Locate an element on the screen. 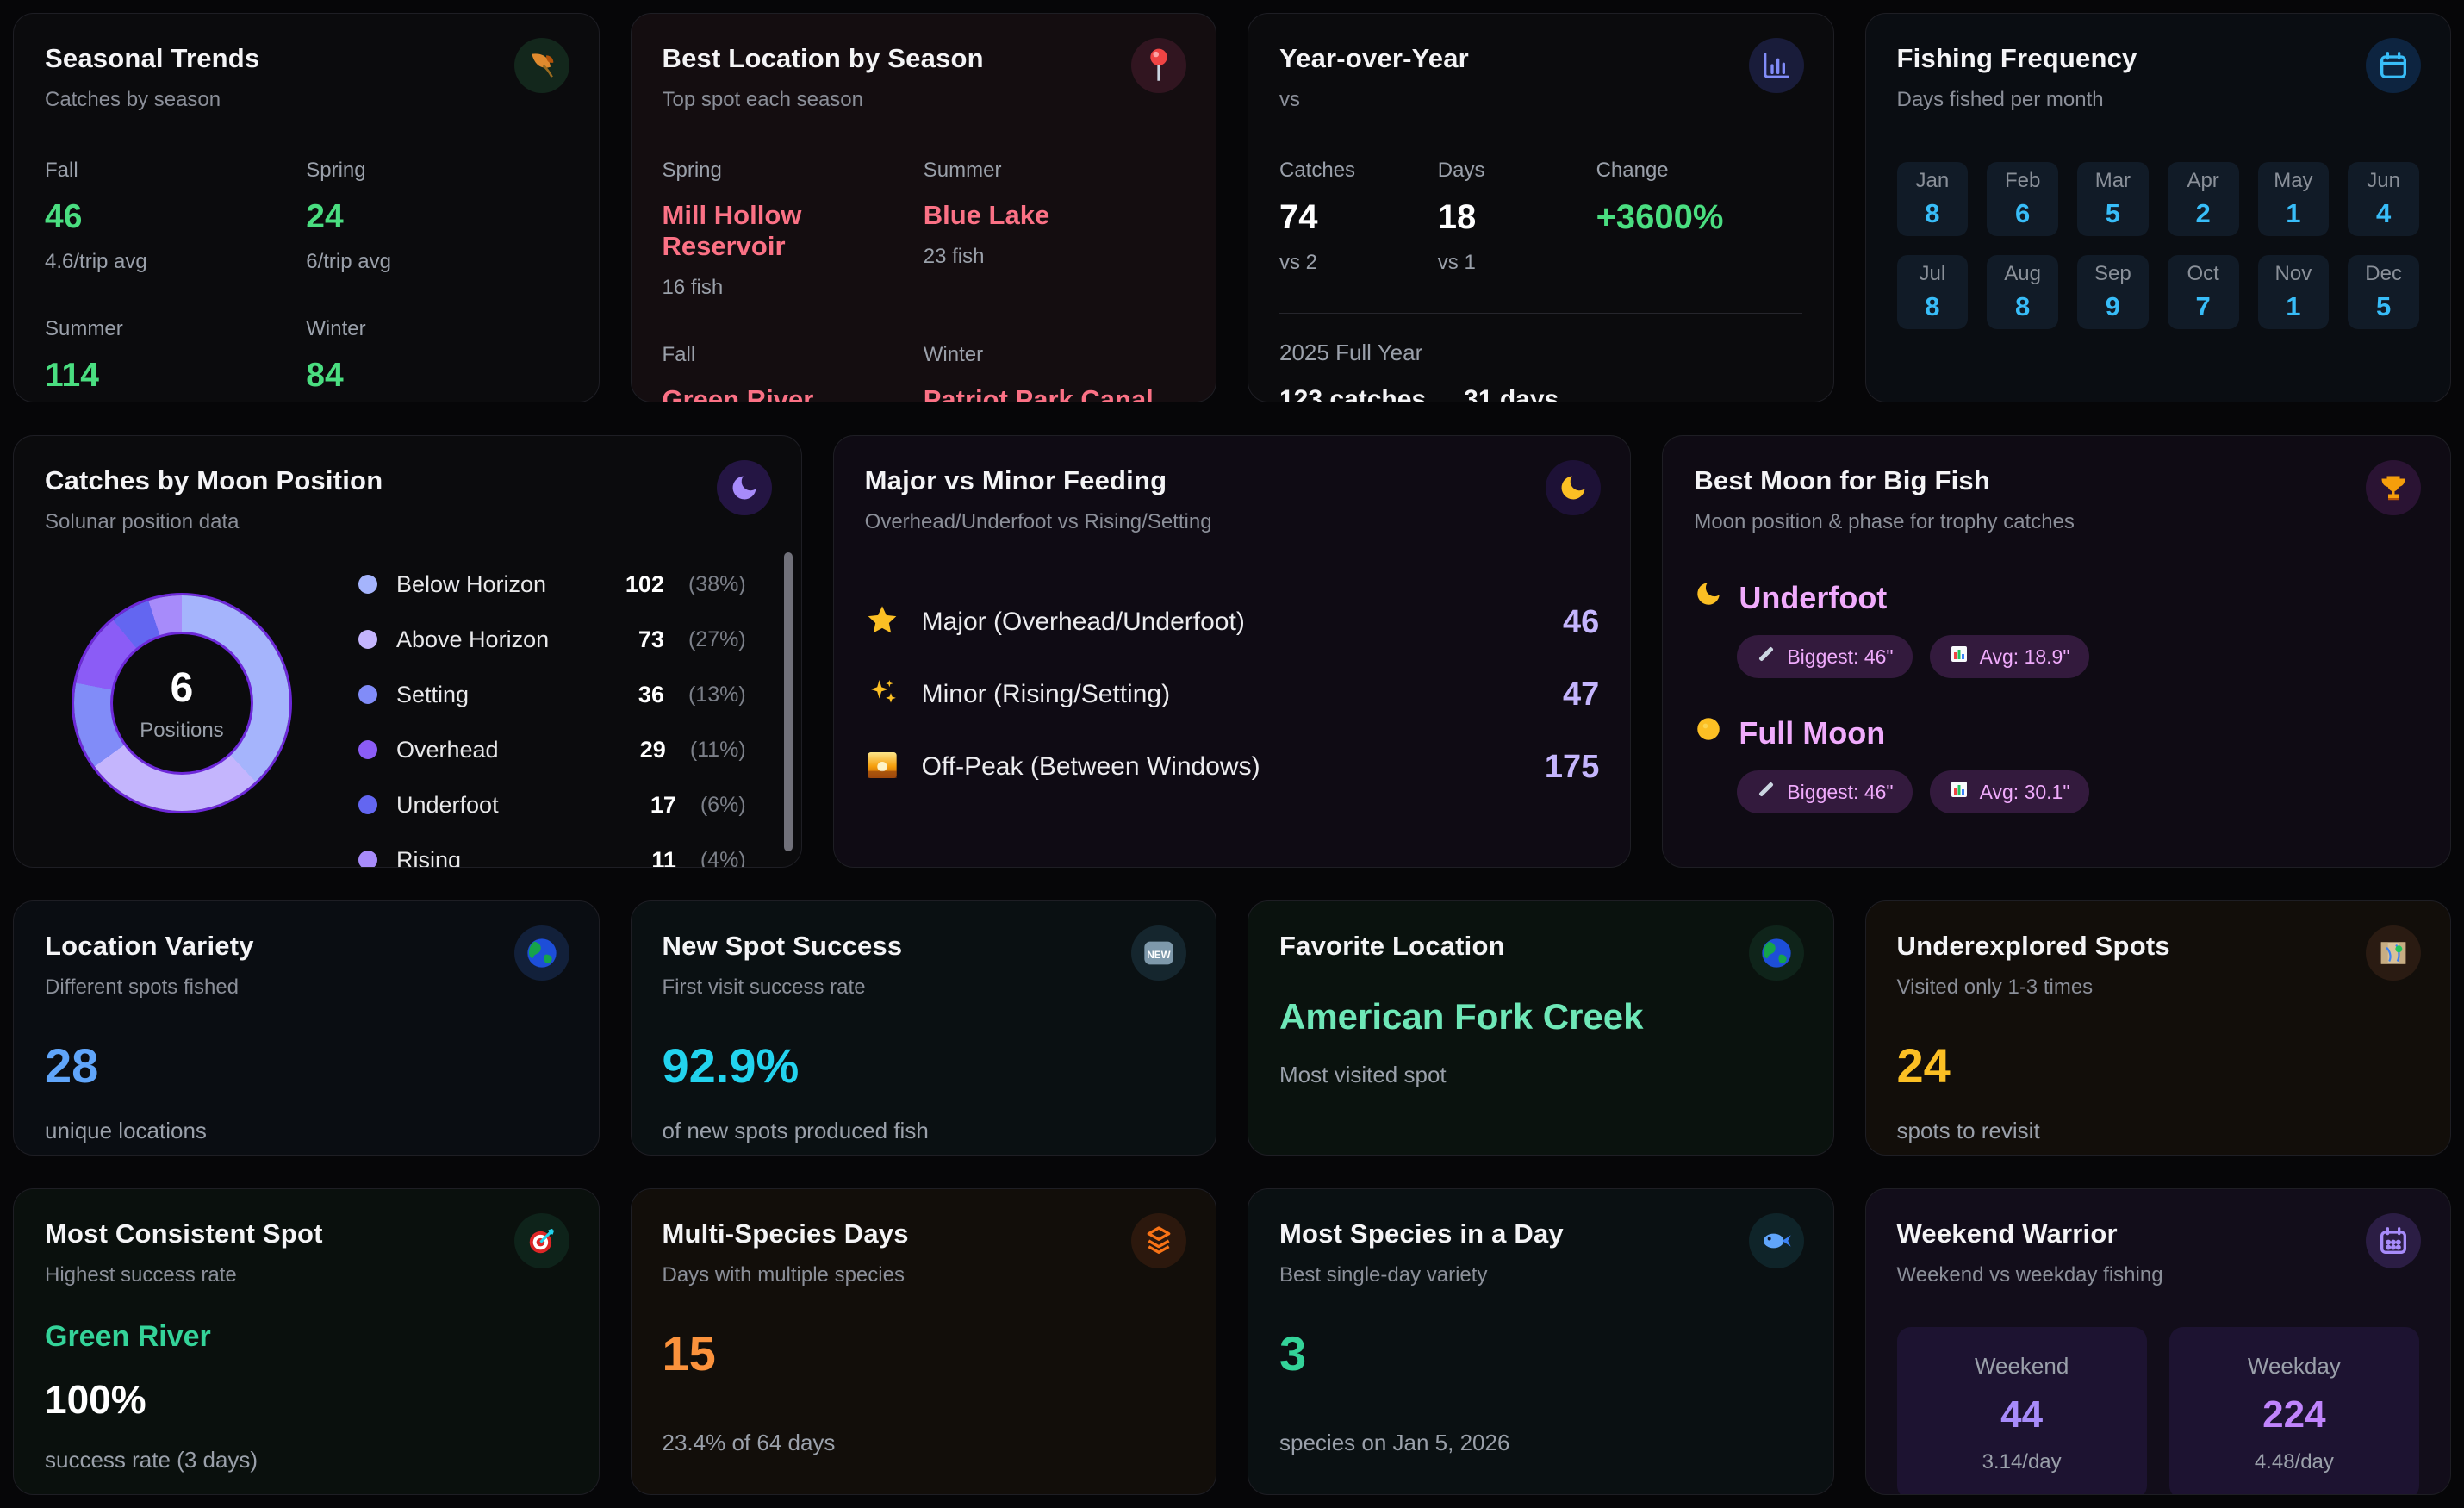  ruler-icon is located at coordinates (1766, 792).